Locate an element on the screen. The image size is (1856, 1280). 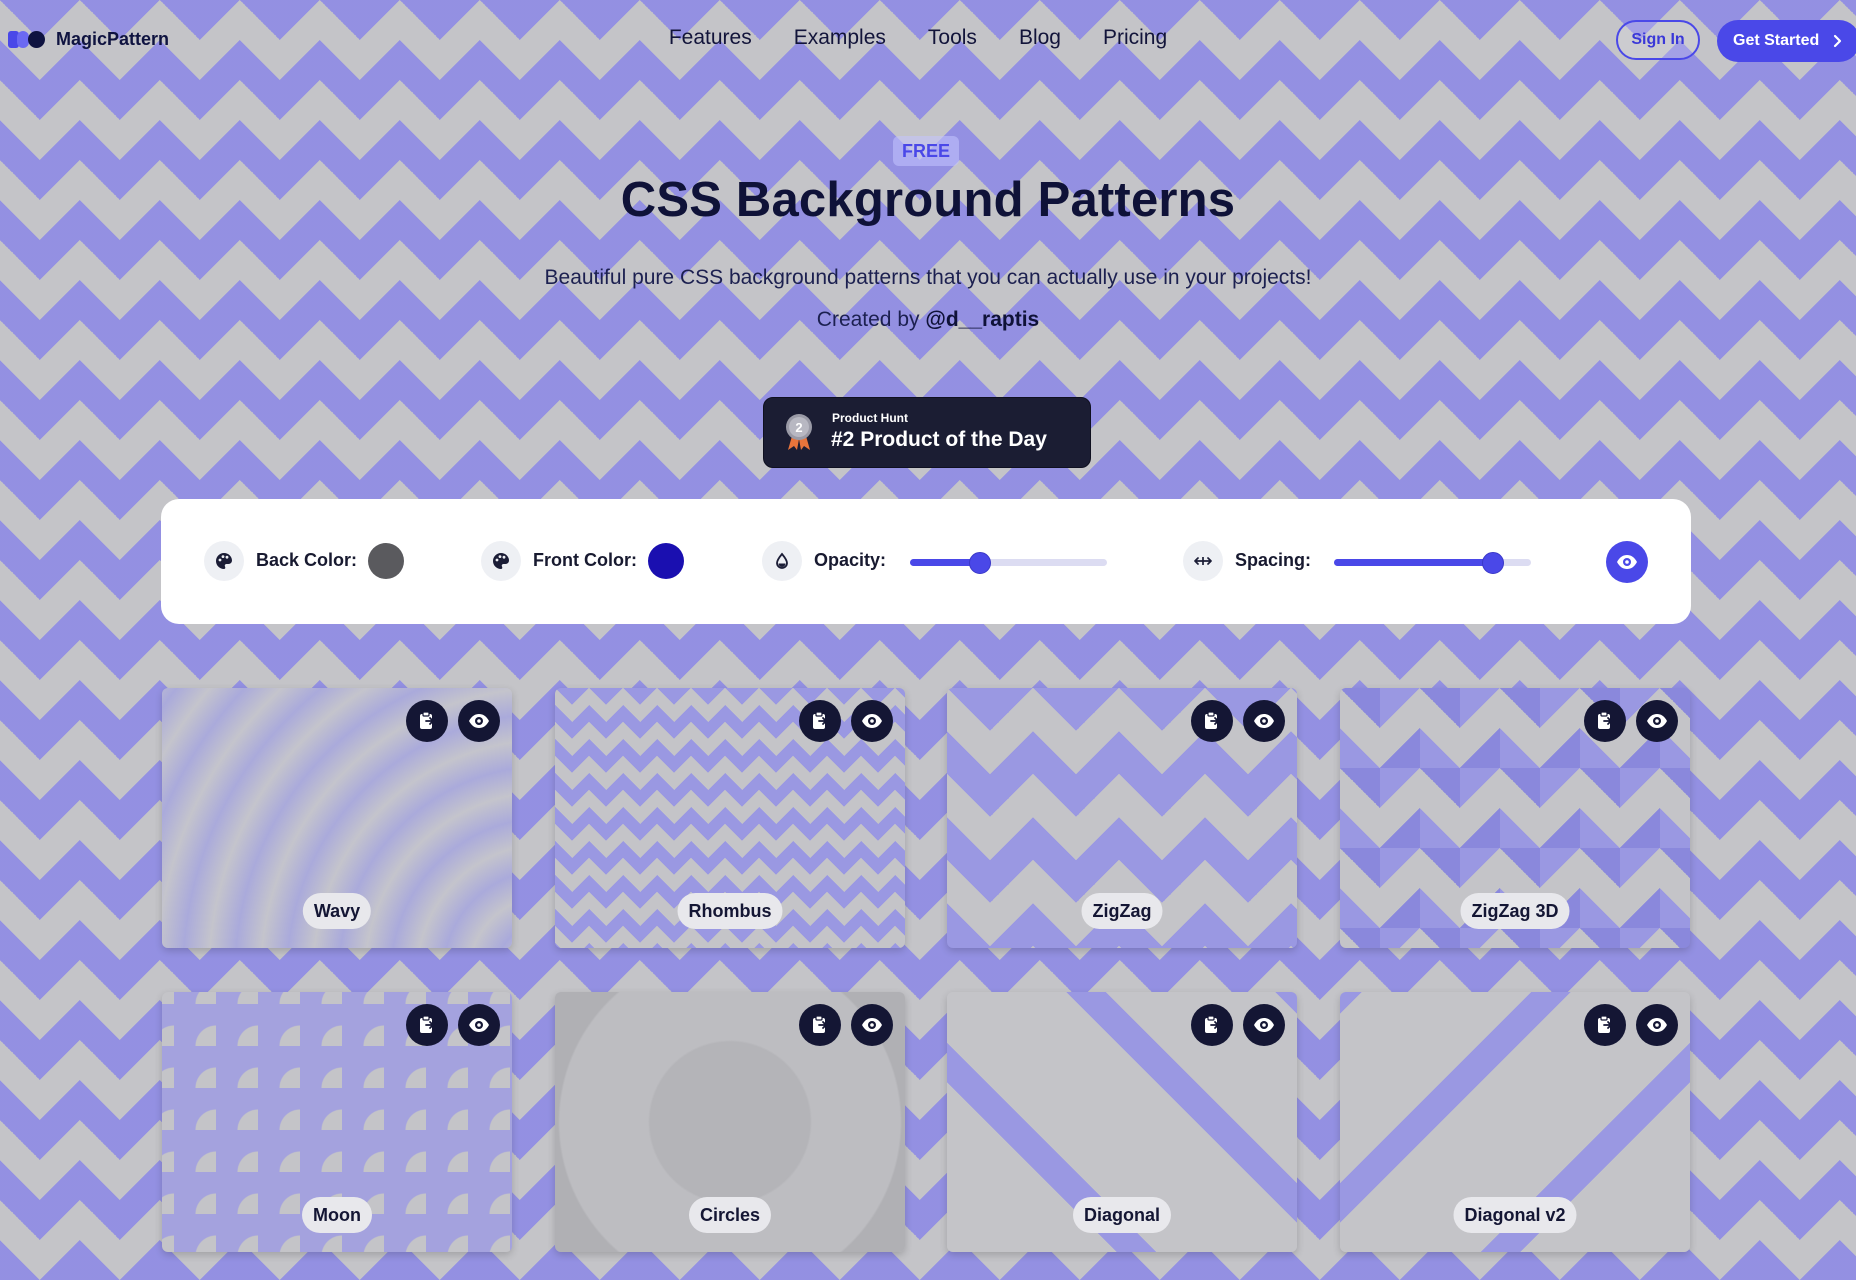
author-link: @d__raptis is located at coordinates (982, 319).